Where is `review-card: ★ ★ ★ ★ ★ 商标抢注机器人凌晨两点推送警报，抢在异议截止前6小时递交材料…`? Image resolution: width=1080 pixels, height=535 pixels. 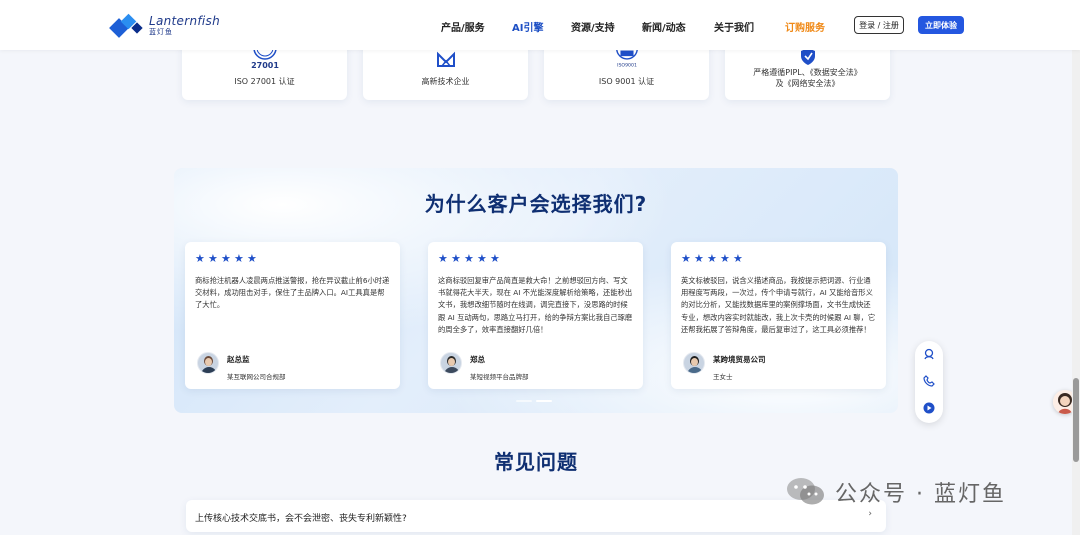
review-card: ★ ★ ★ ★ ★ 商标抢注机器人凌晨两点推送警报，抢在异议截止前6小时递交材料… is located at coordinates (292, 315).